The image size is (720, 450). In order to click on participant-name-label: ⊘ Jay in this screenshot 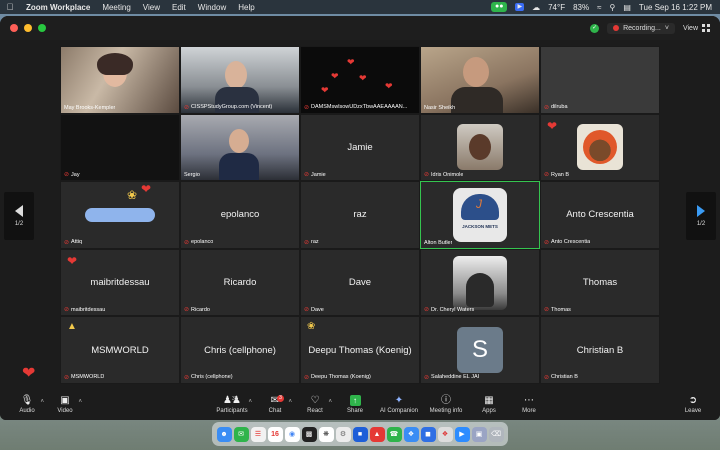, I will do `click(72, 175)`.